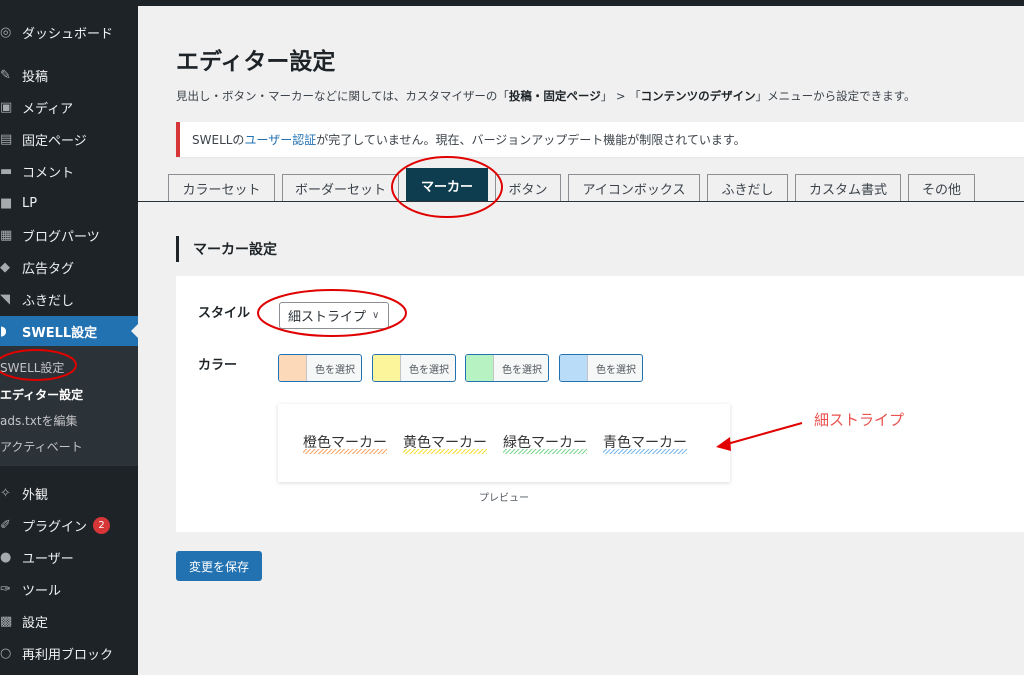  I want to click on sidebar-item-media: ▣ メディア, so click(69, 107).